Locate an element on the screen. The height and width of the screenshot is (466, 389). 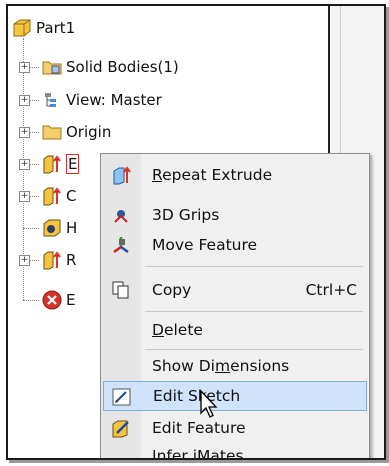
menu-item-edit-feature: Edit Feature is located at coordinates (235, 428).